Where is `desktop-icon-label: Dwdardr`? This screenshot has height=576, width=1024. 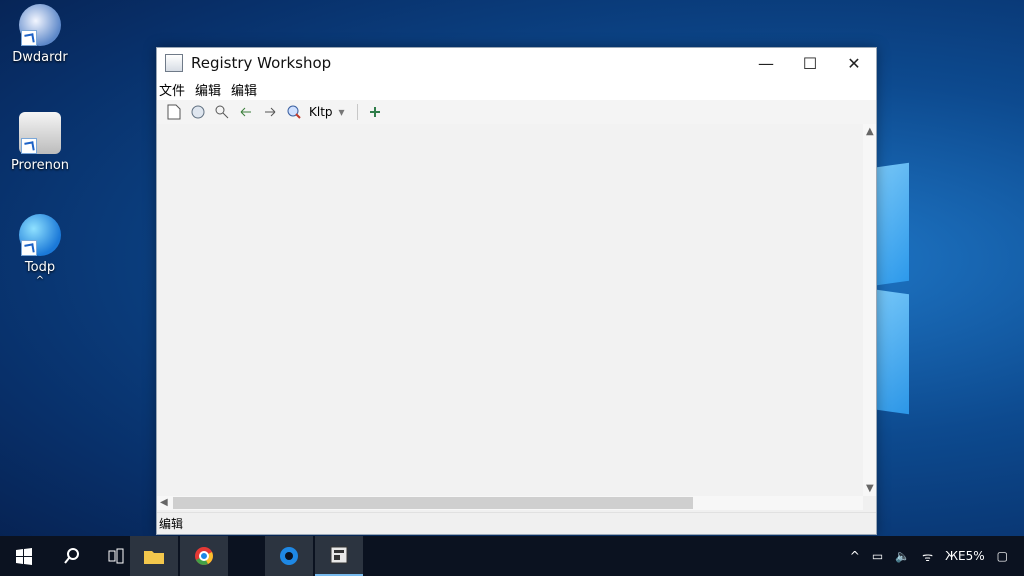
desktop-icon-label: Dwdardr is located at coordinates (40, 57).